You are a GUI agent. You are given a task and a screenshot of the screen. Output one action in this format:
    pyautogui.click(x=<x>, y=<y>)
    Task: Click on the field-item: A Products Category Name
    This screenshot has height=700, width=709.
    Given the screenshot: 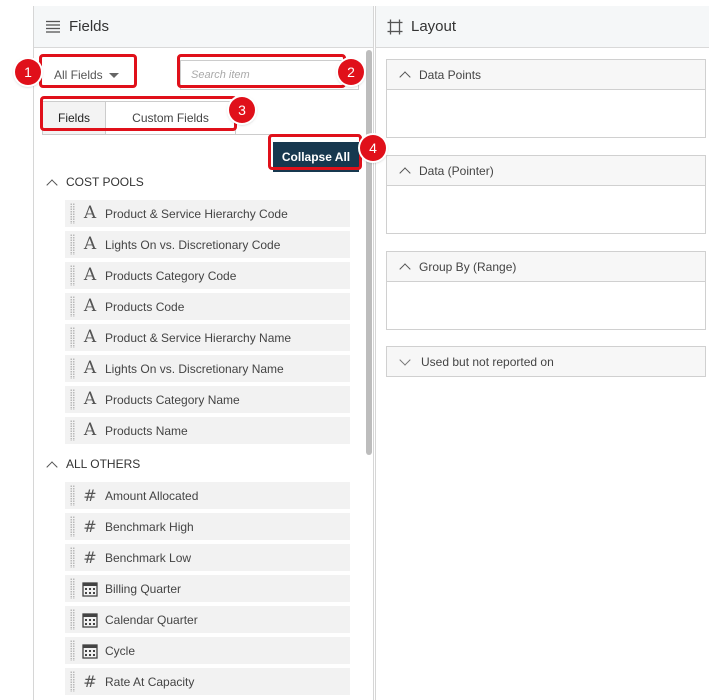 What is the action you would take?
    pyautogui.click(x=207, y=399)
    